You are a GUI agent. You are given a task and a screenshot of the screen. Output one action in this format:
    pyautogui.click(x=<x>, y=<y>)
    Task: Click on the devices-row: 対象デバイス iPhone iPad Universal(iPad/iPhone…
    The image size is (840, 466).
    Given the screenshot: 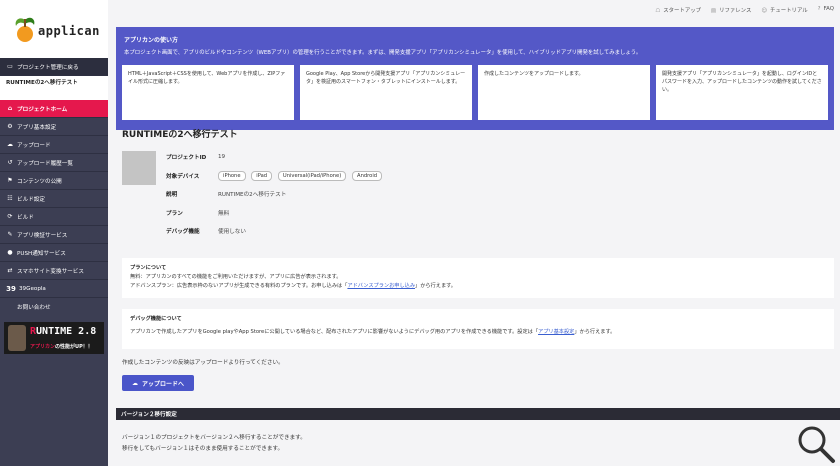 What is the action you would take?
    pyautogui.click(x=276, y=176)
    